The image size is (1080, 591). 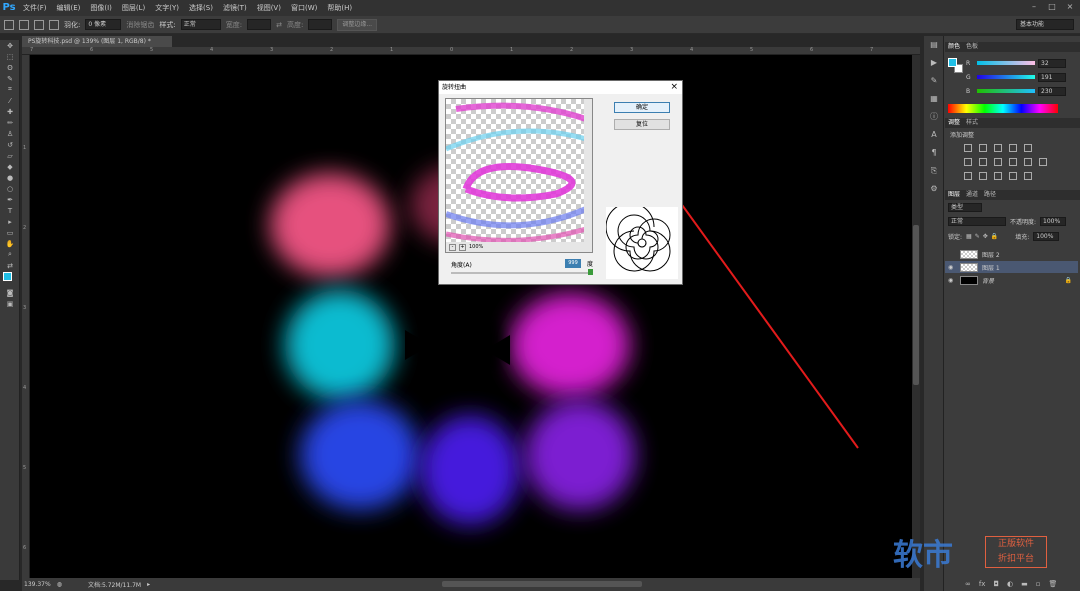 I want to click on green-input: 191, so click(x=1052, y=77).